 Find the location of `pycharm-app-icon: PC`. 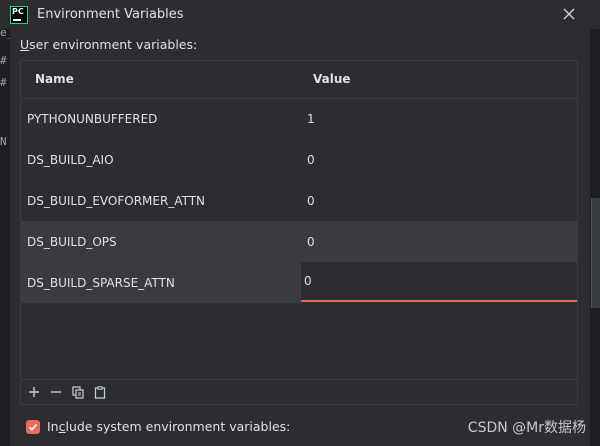

pycharm-app-icon: PC is located at coordinates (19, 14).